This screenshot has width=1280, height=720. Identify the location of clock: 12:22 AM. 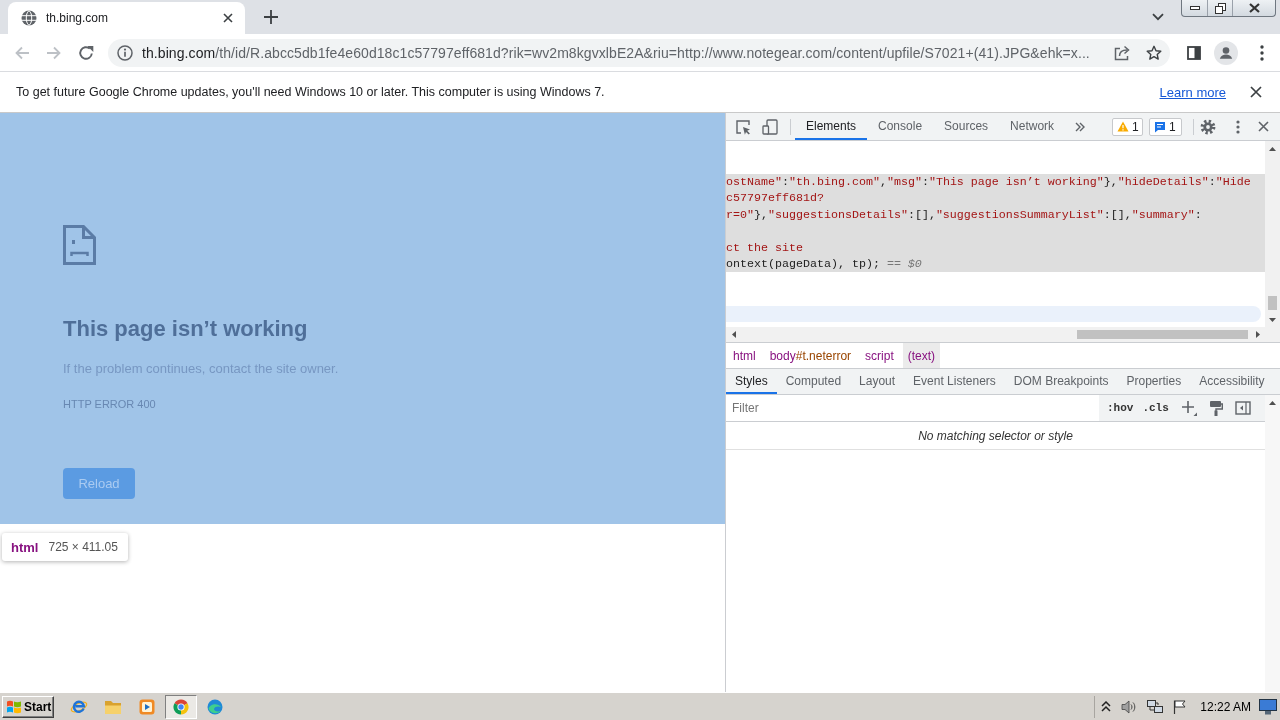
(1225, 706).